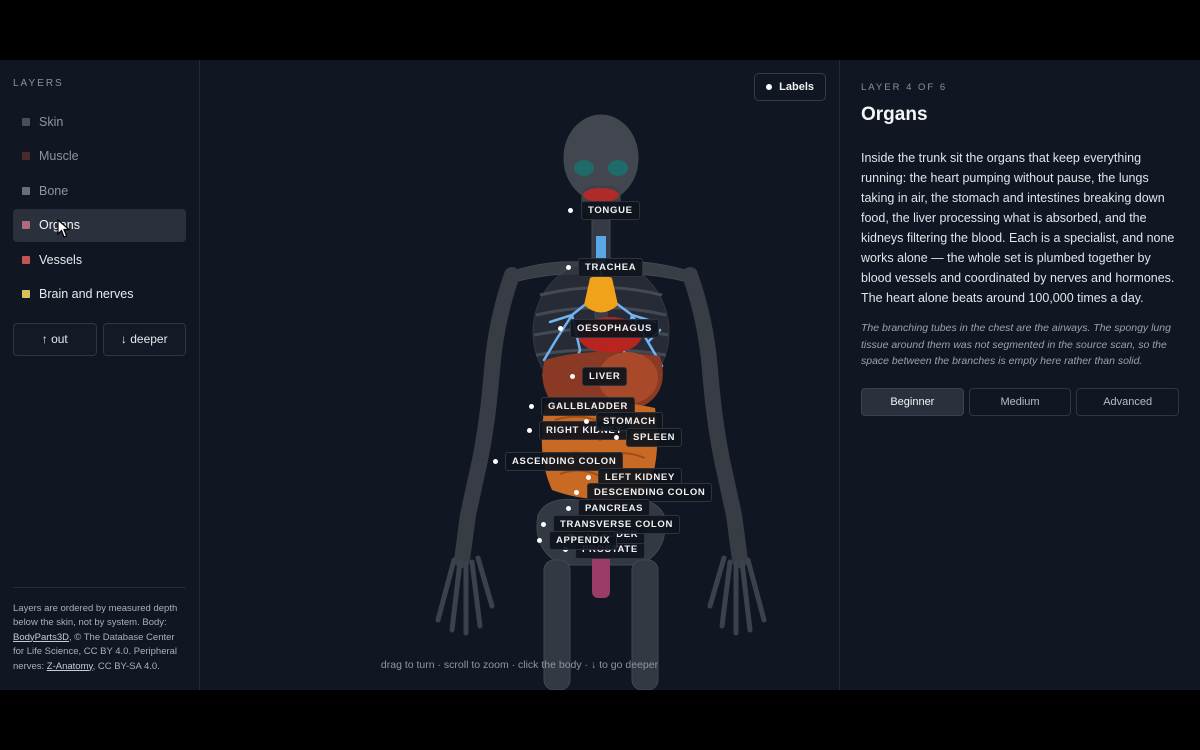 The height and width of the screenshot is (750, 1200). What do you see at coordinates (99, 121) in the screenshot?
I see `layer-item-skin: Skin` at bounding box center [99, 121].